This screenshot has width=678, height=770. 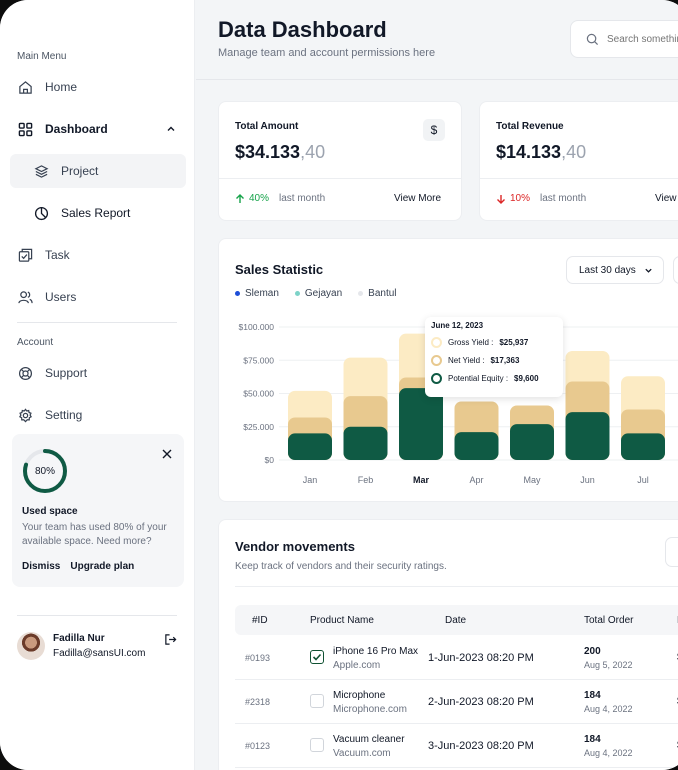 I want to click on main-menu-label: Main Menu, so click(x=42, y=56).